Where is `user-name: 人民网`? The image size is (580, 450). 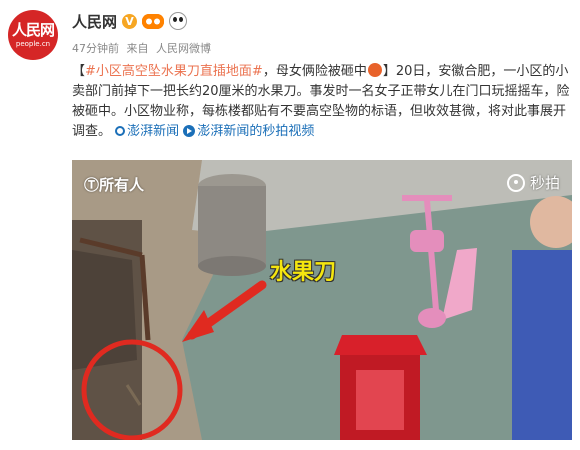 user-name: 人民网 is located at coordinates (94, 21).